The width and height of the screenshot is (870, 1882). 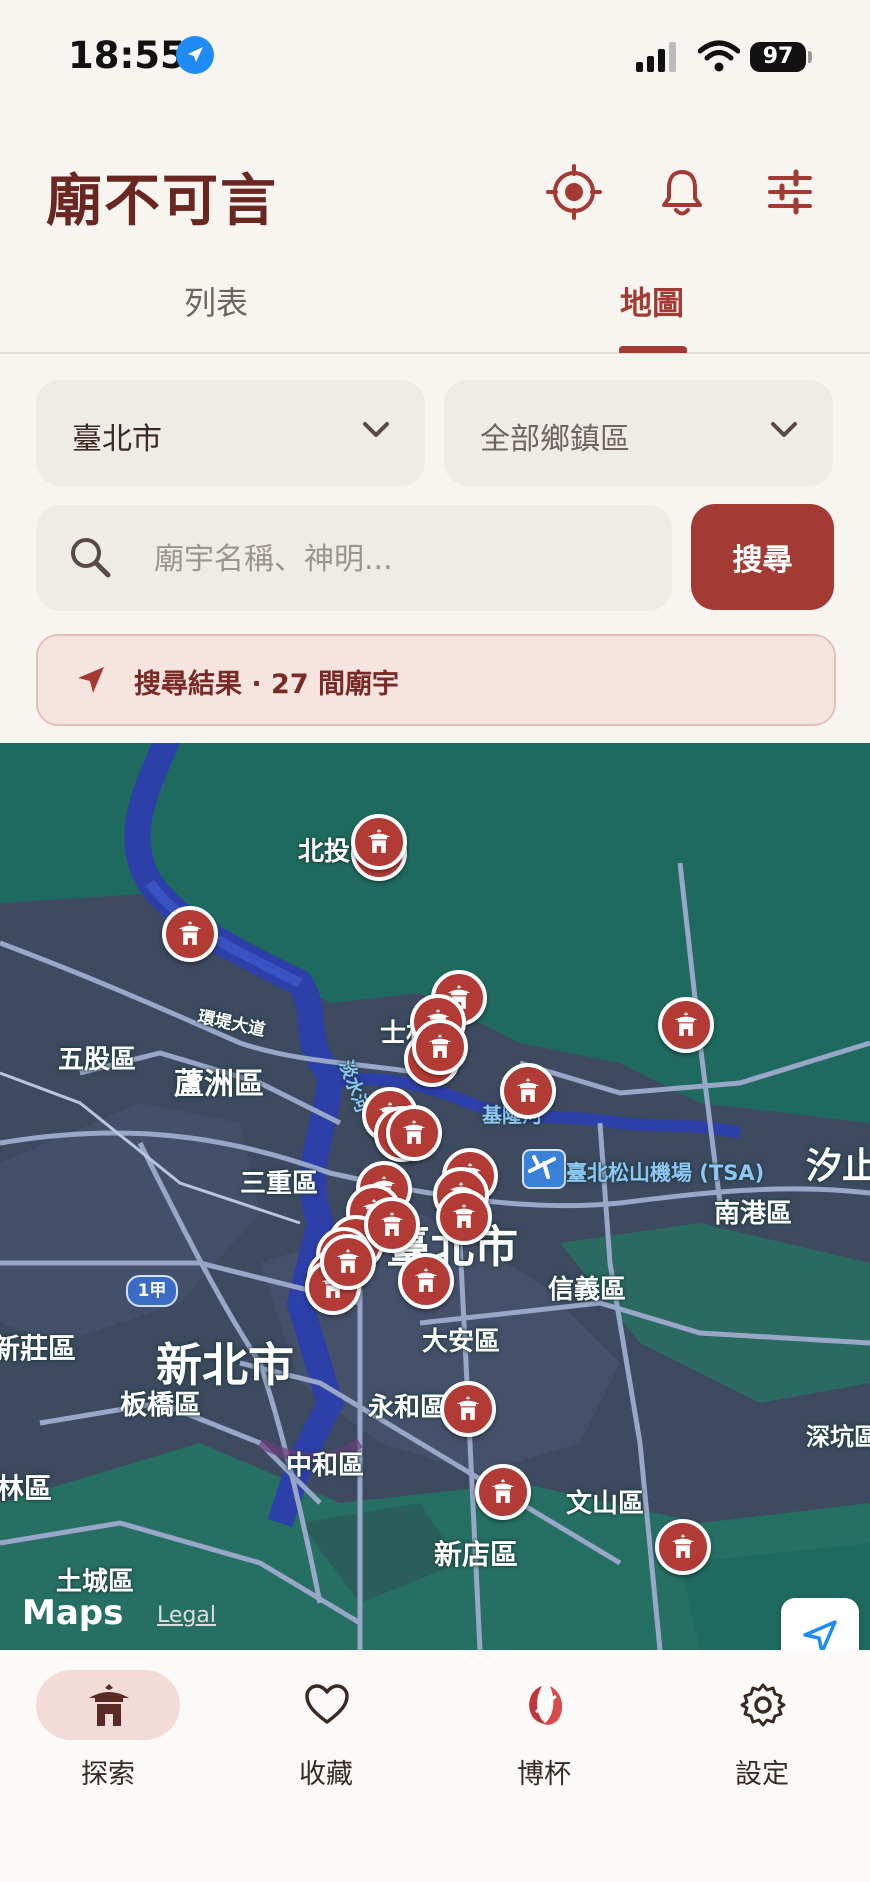 I want to click on nav-moon-blocks: 博杯, so click(x=544, y=1730).